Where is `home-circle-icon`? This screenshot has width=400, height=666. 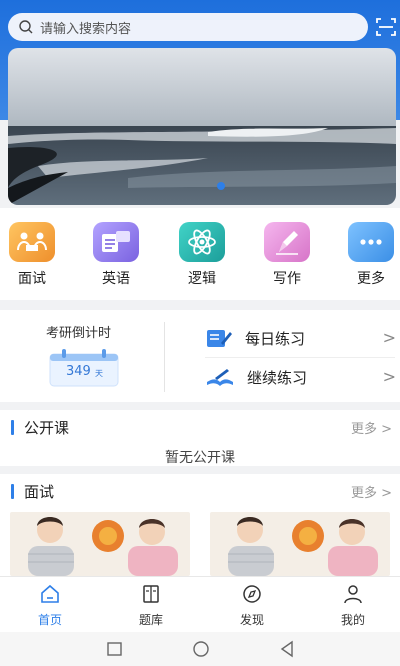 home-circle-icon is located at coordinates (201, 649).